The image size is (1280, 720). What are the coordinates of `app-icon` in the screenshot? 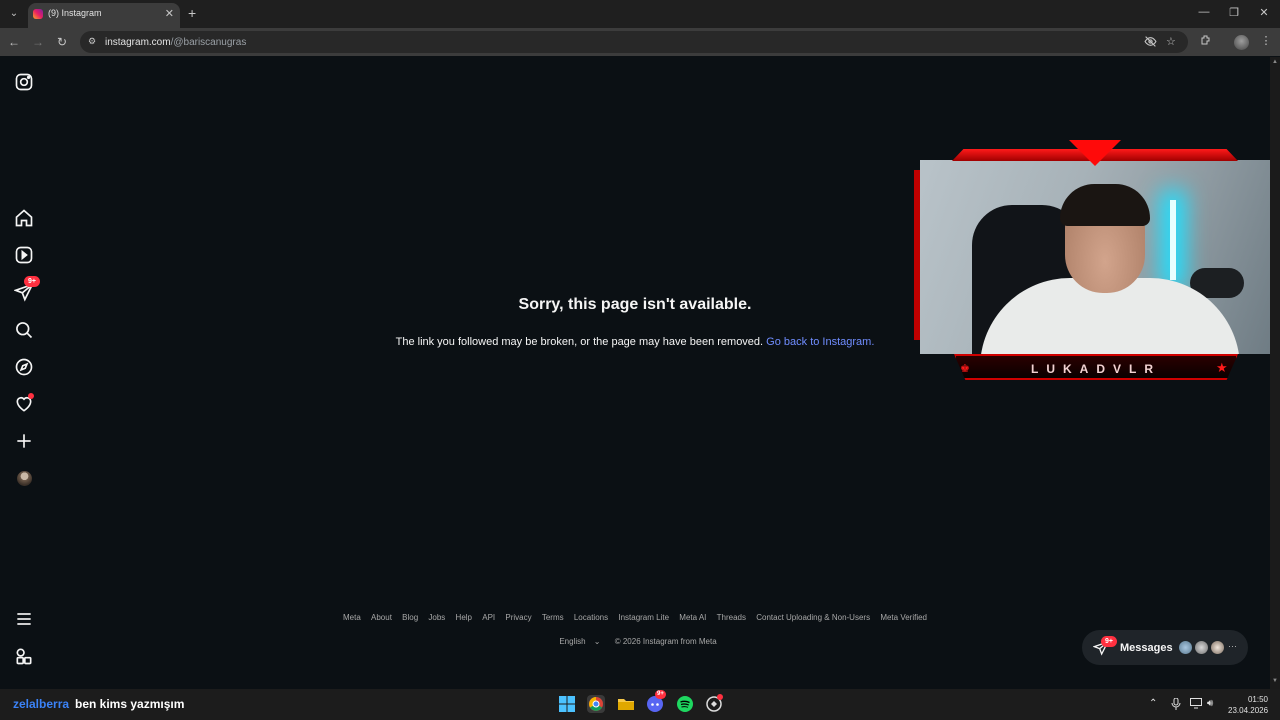 It's located at (714, 703).